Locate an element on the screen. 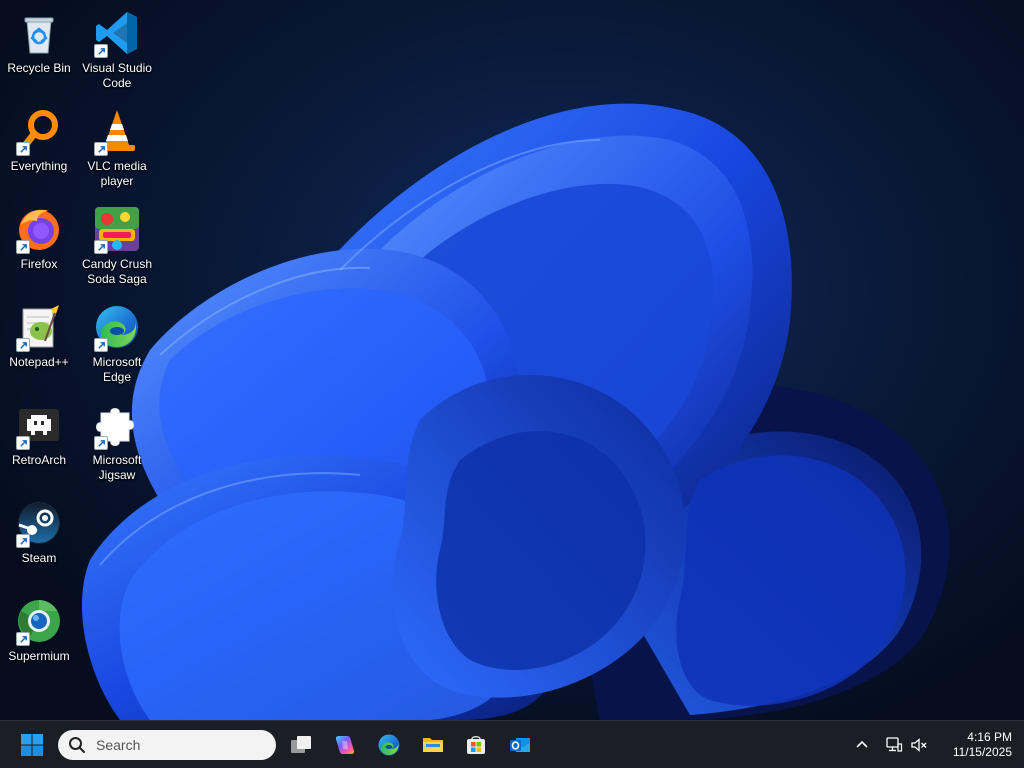 The height and width of the screenshot is (768, 1024). steam-icon is located at coordinates (39, 523).